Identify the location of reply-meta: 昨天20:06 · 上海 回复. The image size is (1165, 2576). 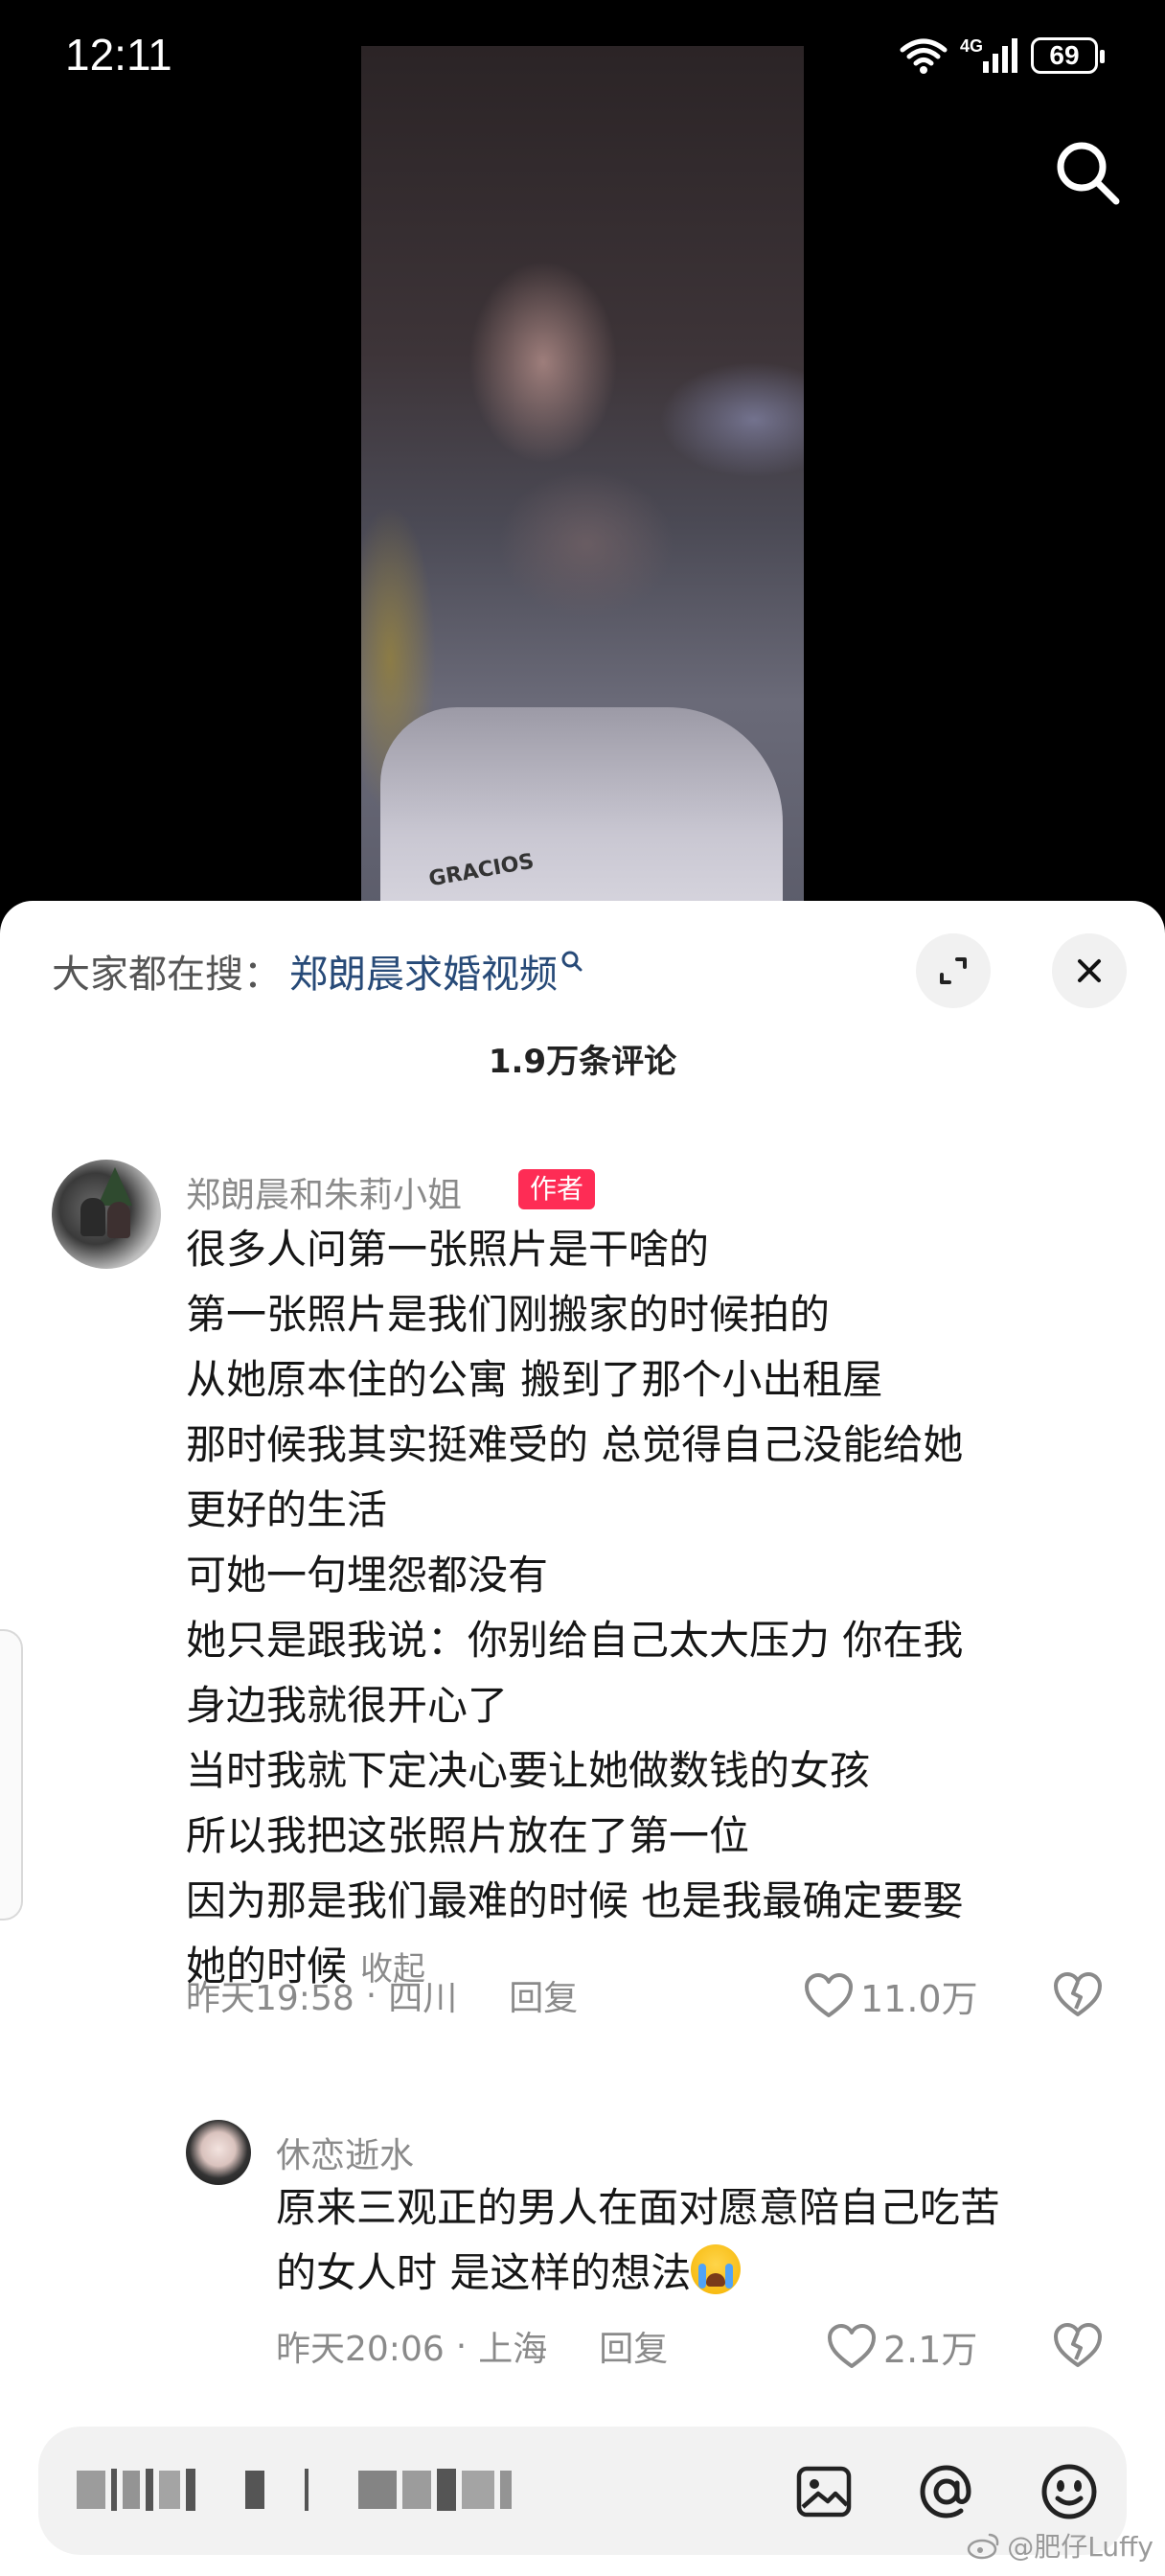
(472, 2346).